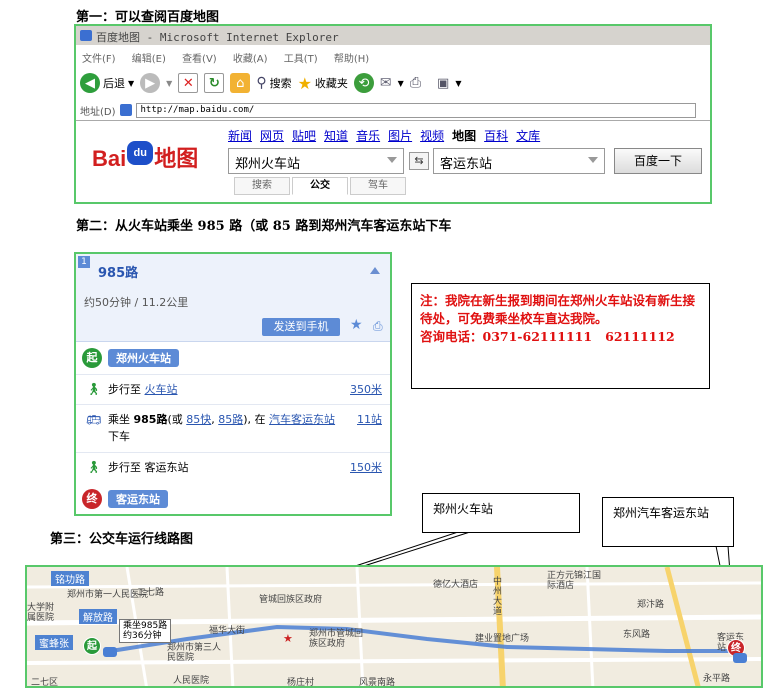 Image resolution: width=767 pixels, height=690 pixels. I want to click on map-label-place13: 永平路, so click(717, 679).